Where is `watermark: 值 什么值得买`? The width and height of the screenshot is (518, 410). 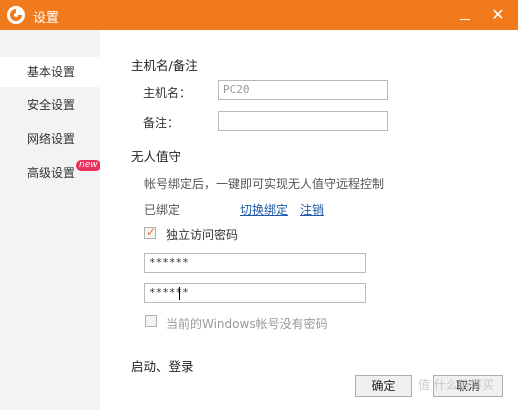 watermark: 值 什么值得买 is located at coordinates (456, 385).